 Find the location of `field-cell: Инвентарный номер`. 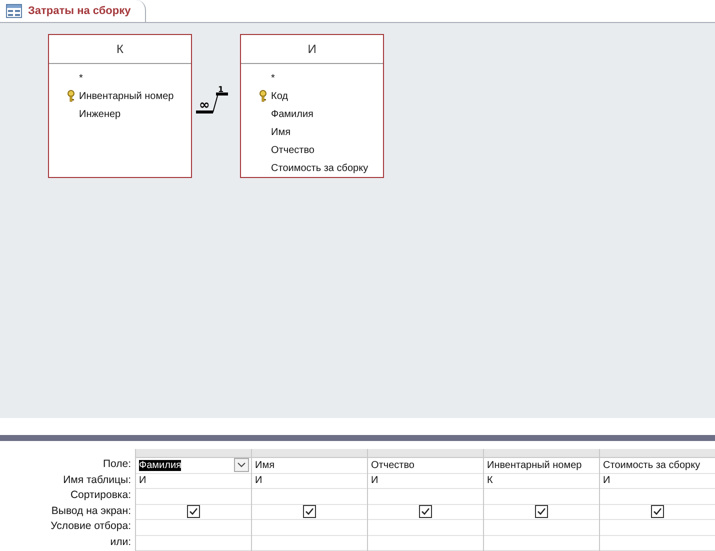

field-cell: Инвентарный номер is located at coordinates (541, 466).